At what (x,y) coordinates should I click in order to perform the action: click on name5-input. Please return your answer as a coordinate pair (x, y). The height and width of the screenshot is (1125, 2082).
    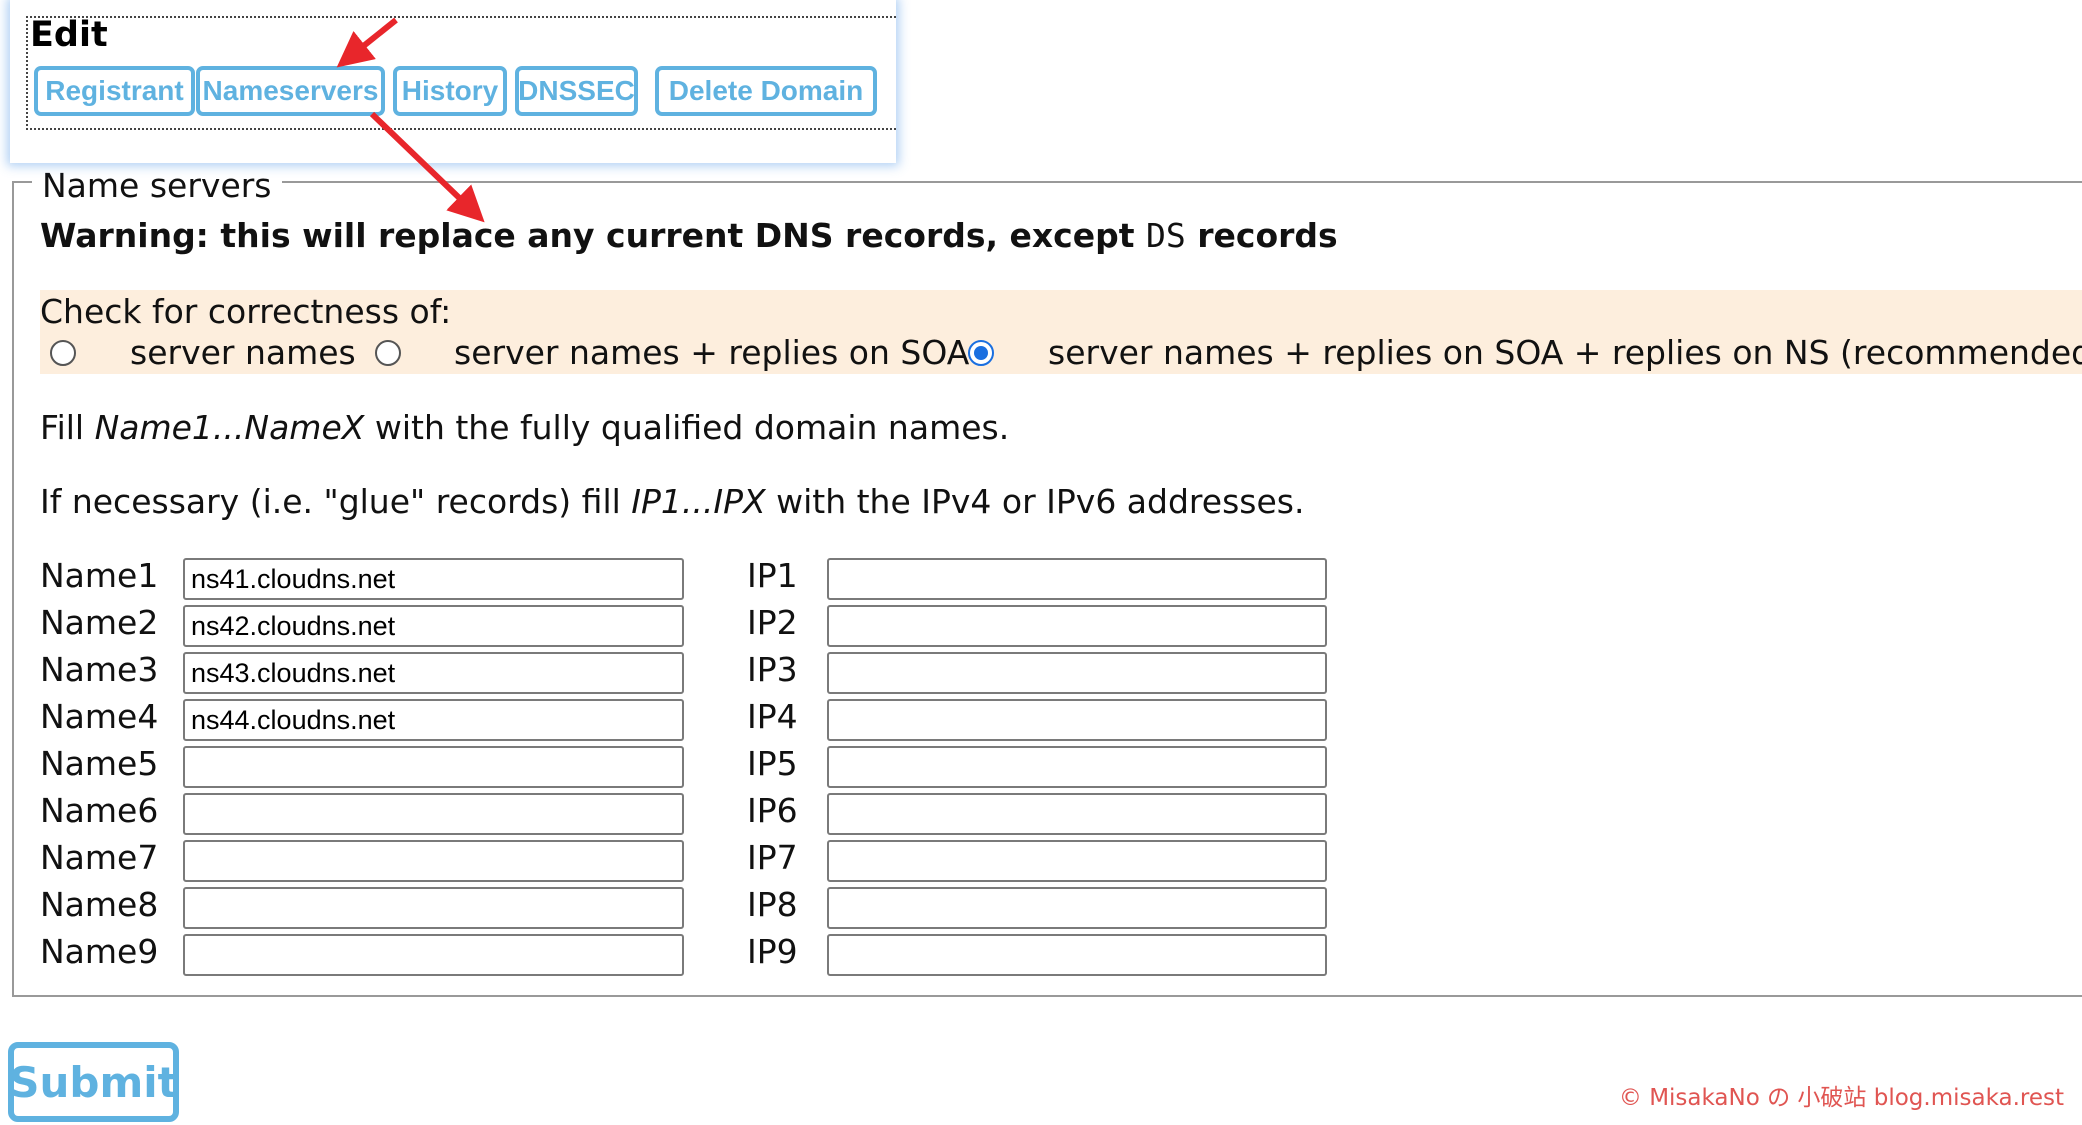
    Looking at the image, I should click on (433, 767).